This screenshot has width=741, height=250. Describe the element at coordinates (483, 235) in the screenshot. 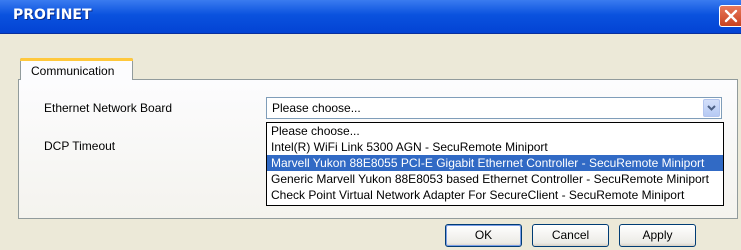

I see `ok-button: OK` at that location.